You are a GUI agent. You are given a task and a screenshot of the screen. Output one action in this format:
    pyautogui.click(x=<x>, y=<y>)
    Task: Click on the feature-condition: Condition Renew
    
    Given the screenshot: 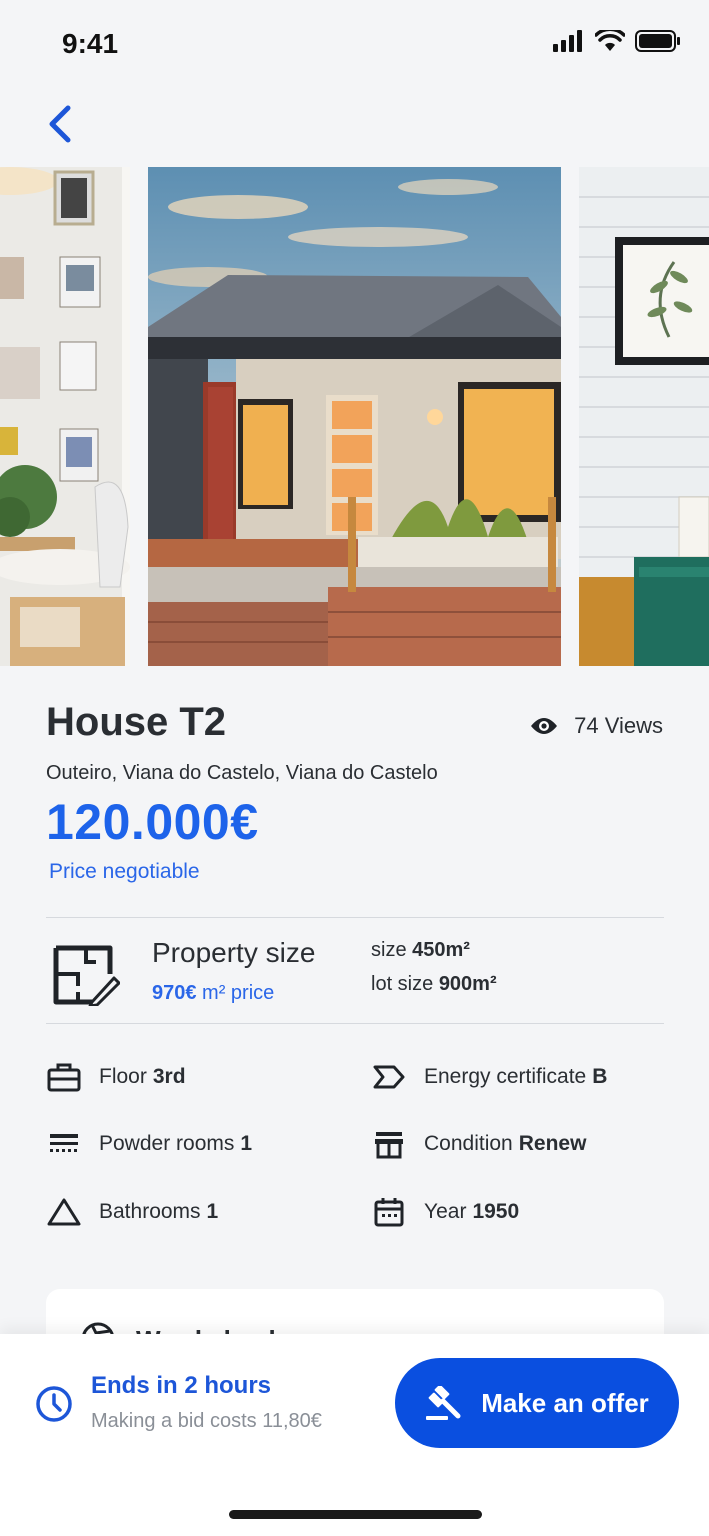 What is the action you would take?
    pyautogui.click(x=479, y=1144)
    